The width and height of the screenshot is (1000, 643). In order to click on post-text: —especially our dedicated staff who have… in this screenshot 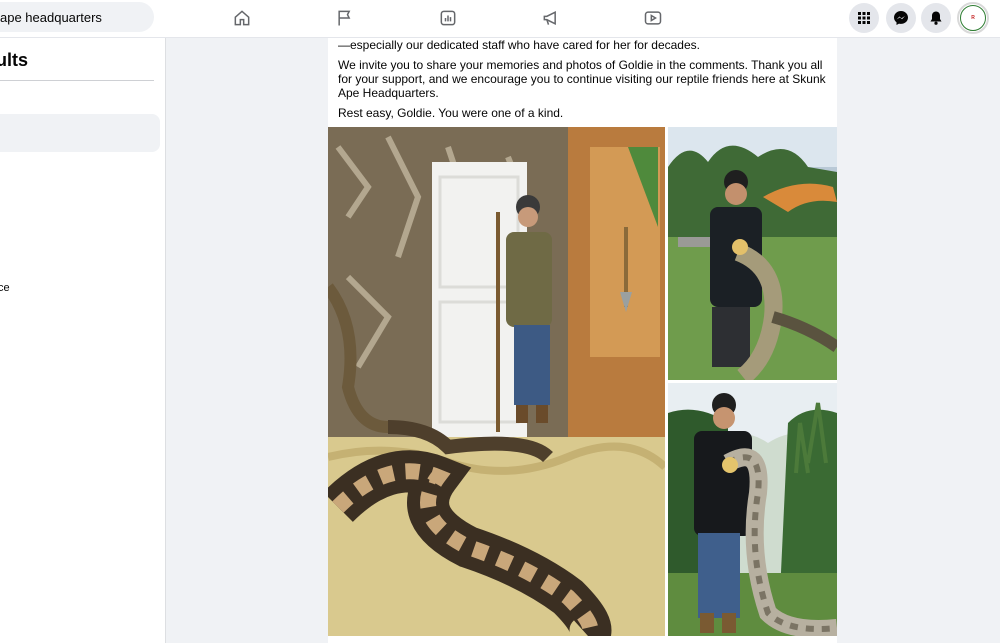, I will do `click(585, 82)`.